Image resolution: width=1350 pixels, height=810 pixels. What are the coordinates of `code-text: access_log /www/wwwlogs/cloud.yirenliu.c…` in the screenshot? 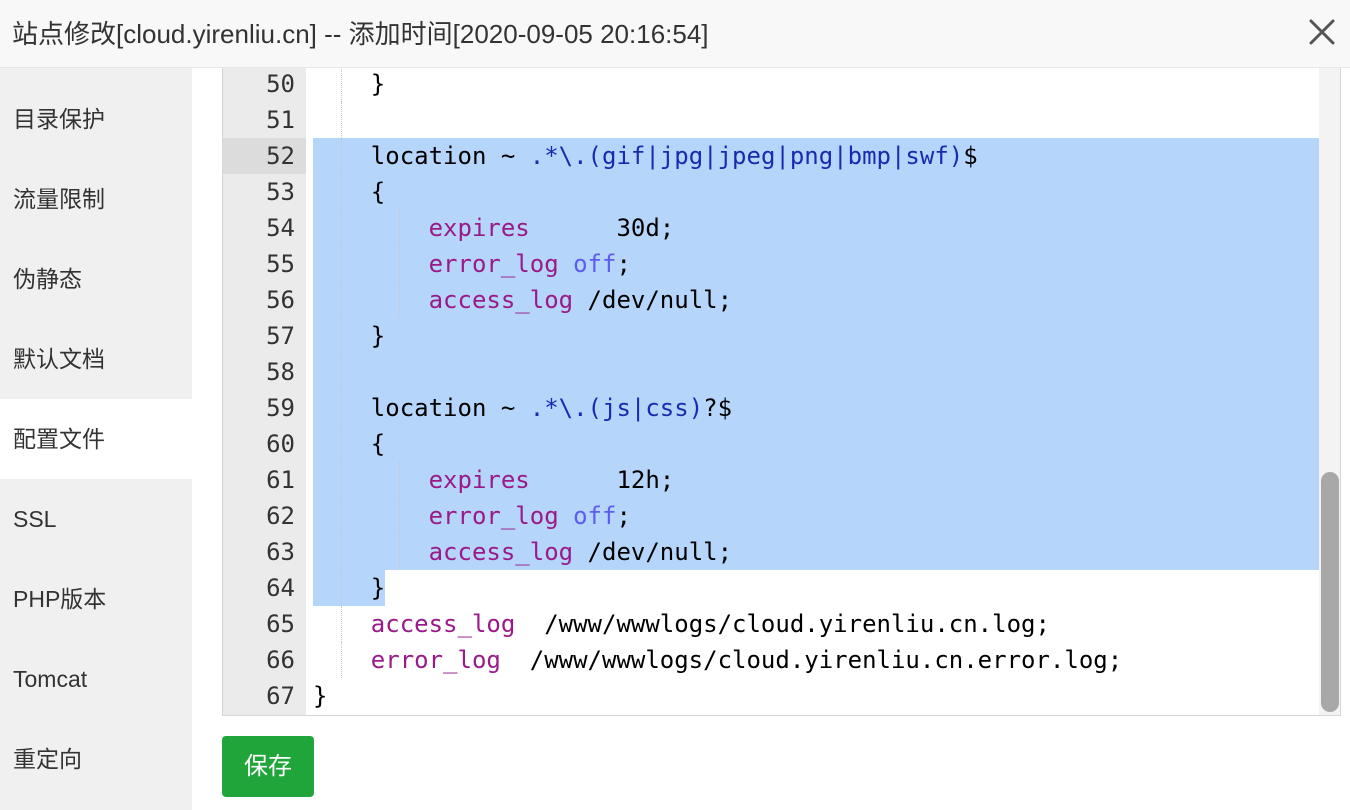 It's located at (710, 624).